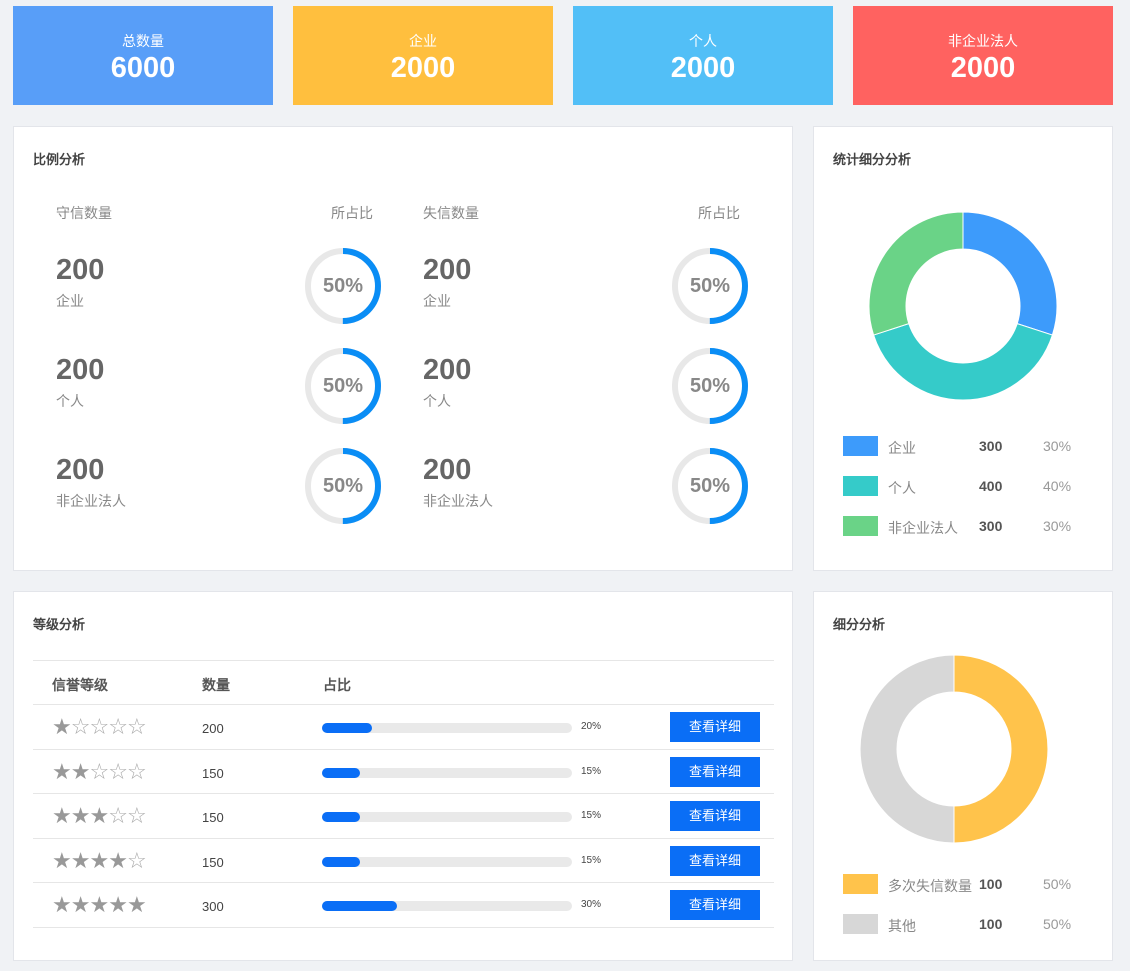  Describe the element at coordinates (1057, 486) in the screenshot. I see `legend-percent: 40%` at that location.